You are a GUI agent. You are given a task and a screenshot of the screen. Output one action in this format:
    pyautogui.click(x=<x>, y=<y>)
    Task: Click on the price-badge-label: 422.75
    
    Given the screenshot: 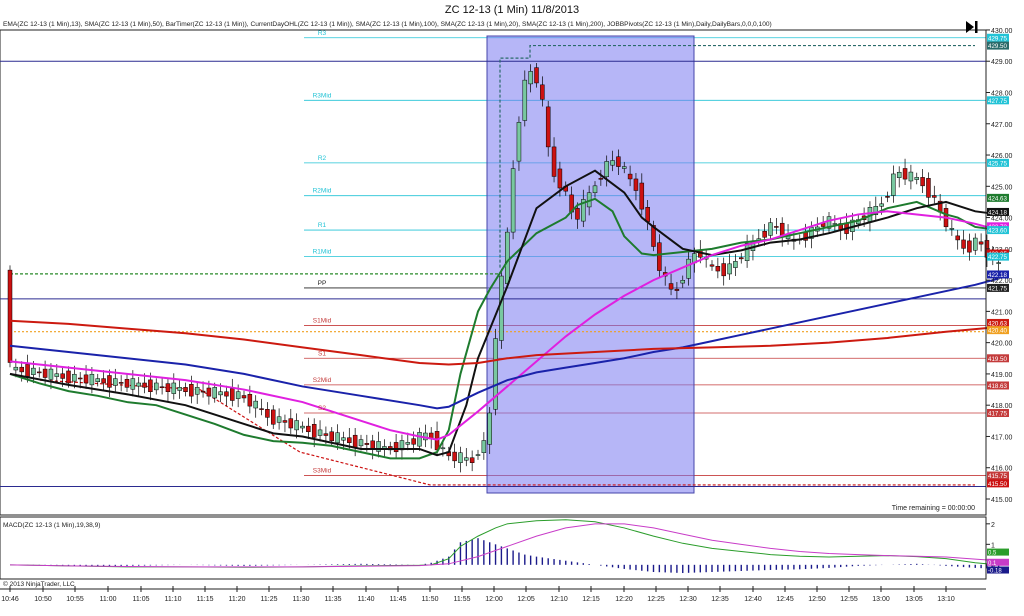 What is the action you would take?
    pyautogui.click(x=997, y=257)
    